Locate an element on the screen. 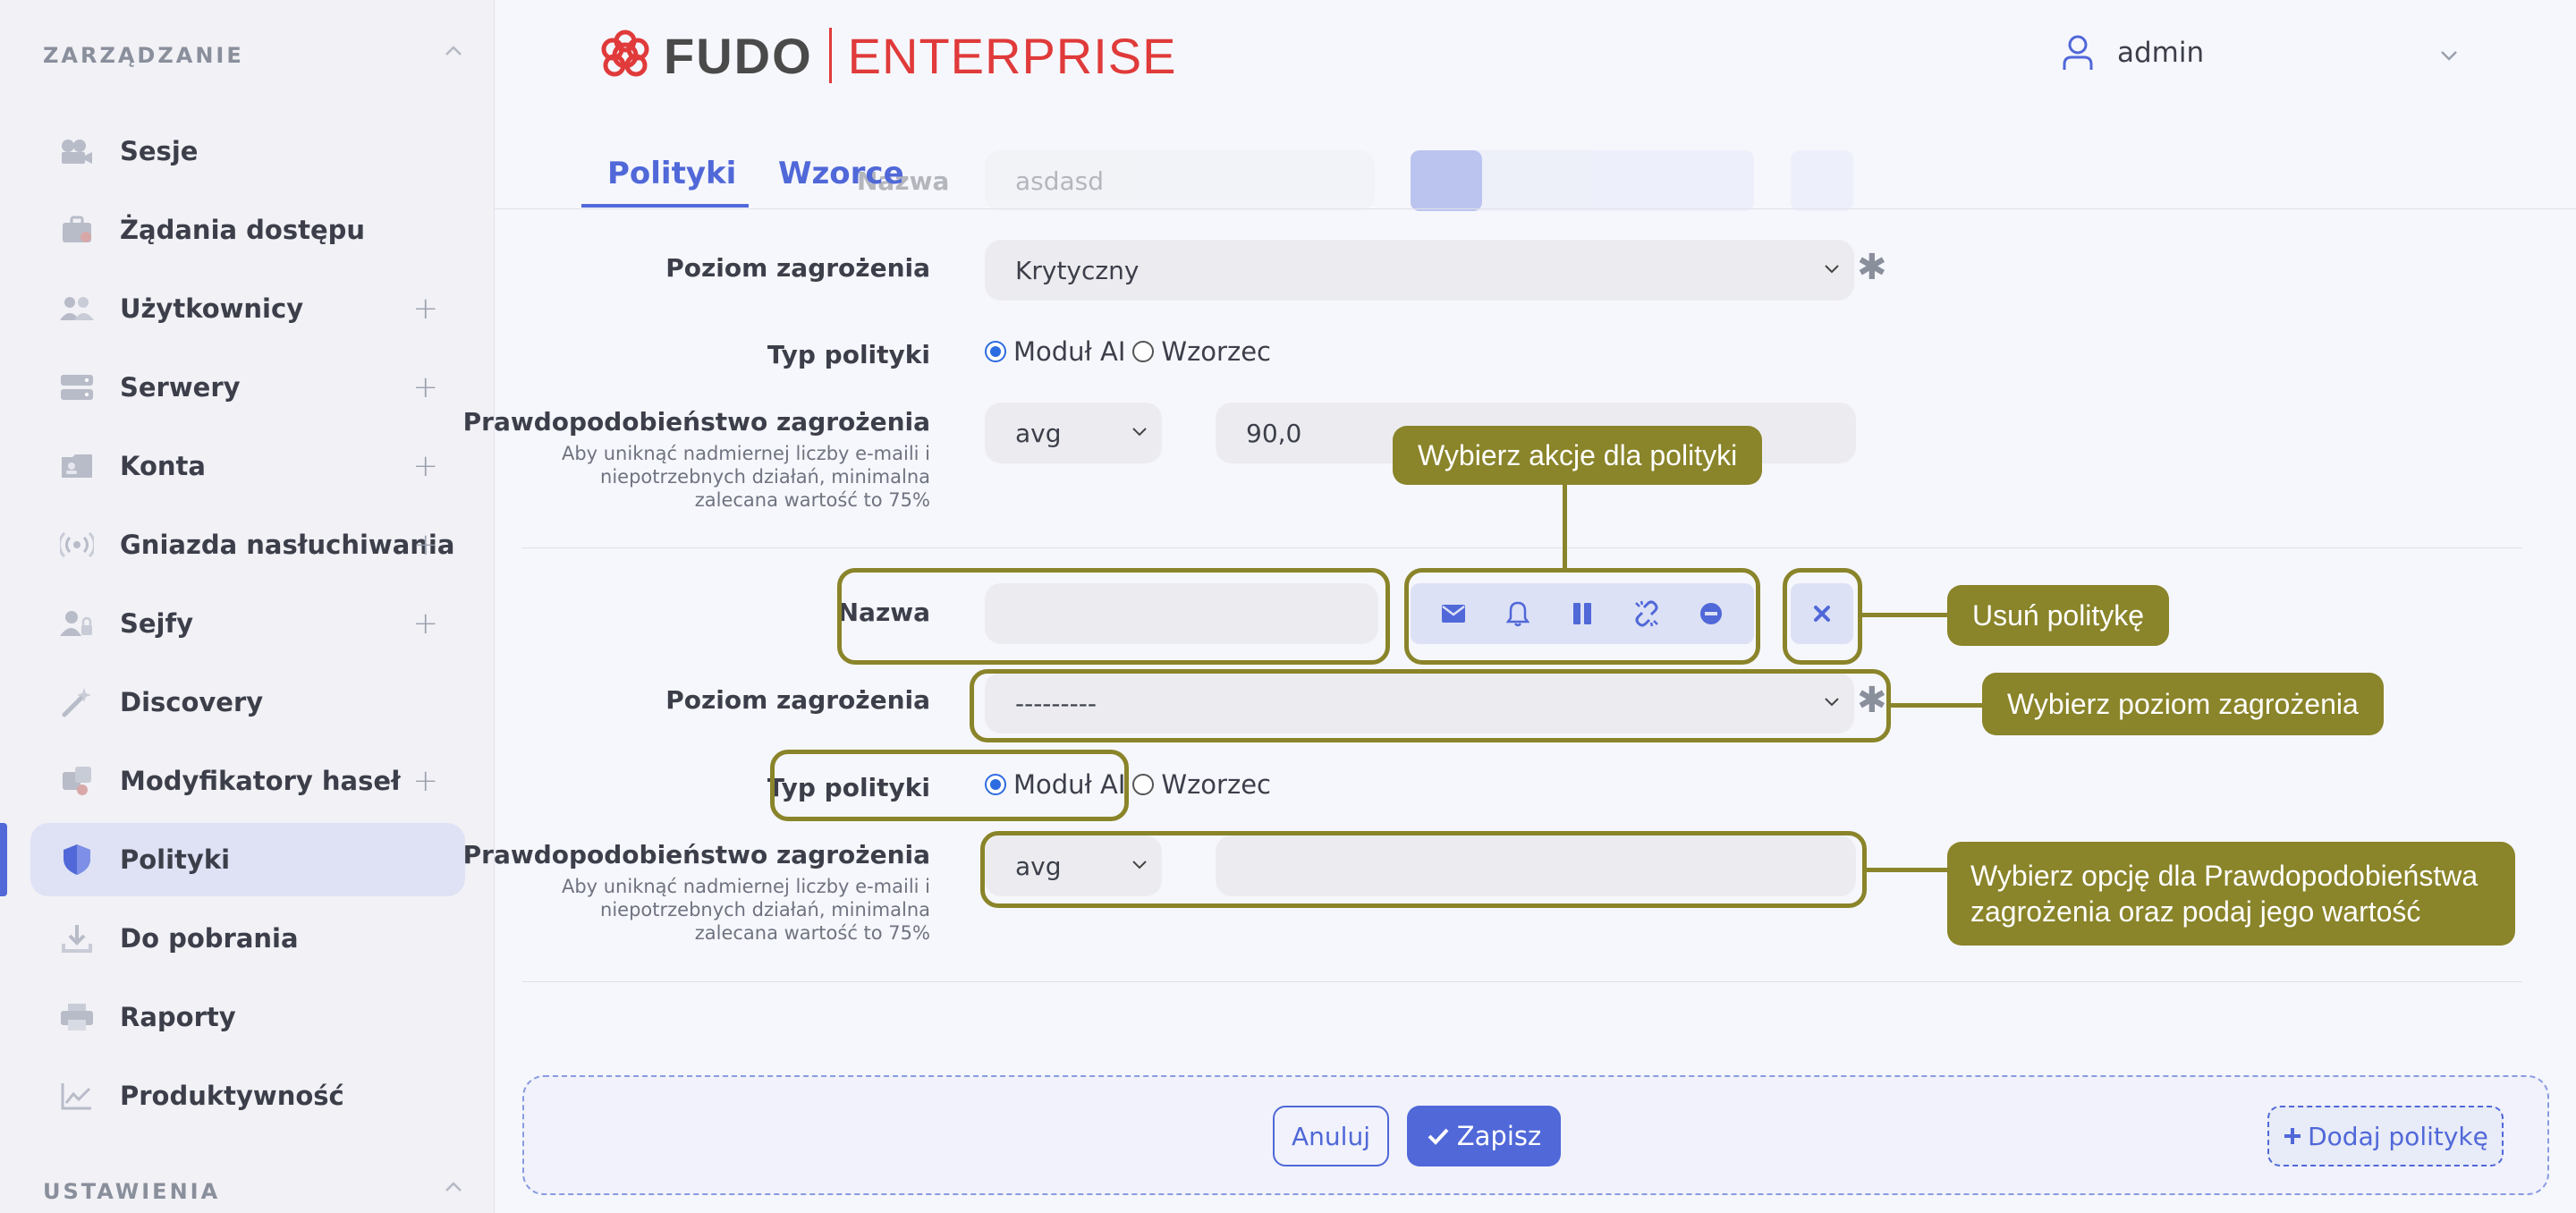 This screenshot has width=2576, height=1213. sidebar-item-users: Użytkownicy + is located at coordinates (247, 308).